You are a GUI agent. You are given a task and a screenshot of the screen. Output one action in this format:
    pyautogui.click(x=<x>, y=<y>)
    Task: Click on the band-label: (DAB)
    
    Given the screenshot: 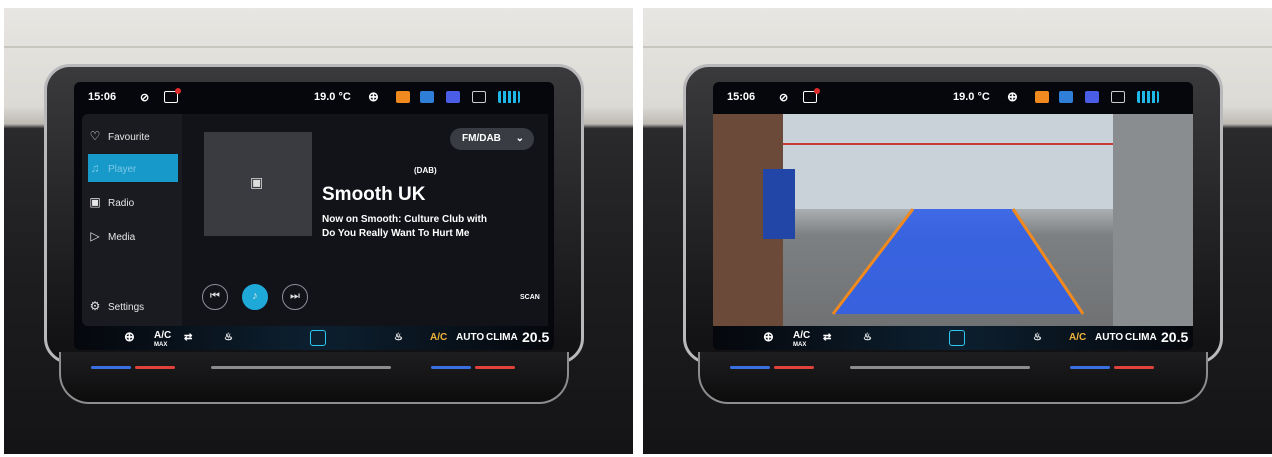 What is the action you would take?
    pyautogui.click(x=425, y=170)
    